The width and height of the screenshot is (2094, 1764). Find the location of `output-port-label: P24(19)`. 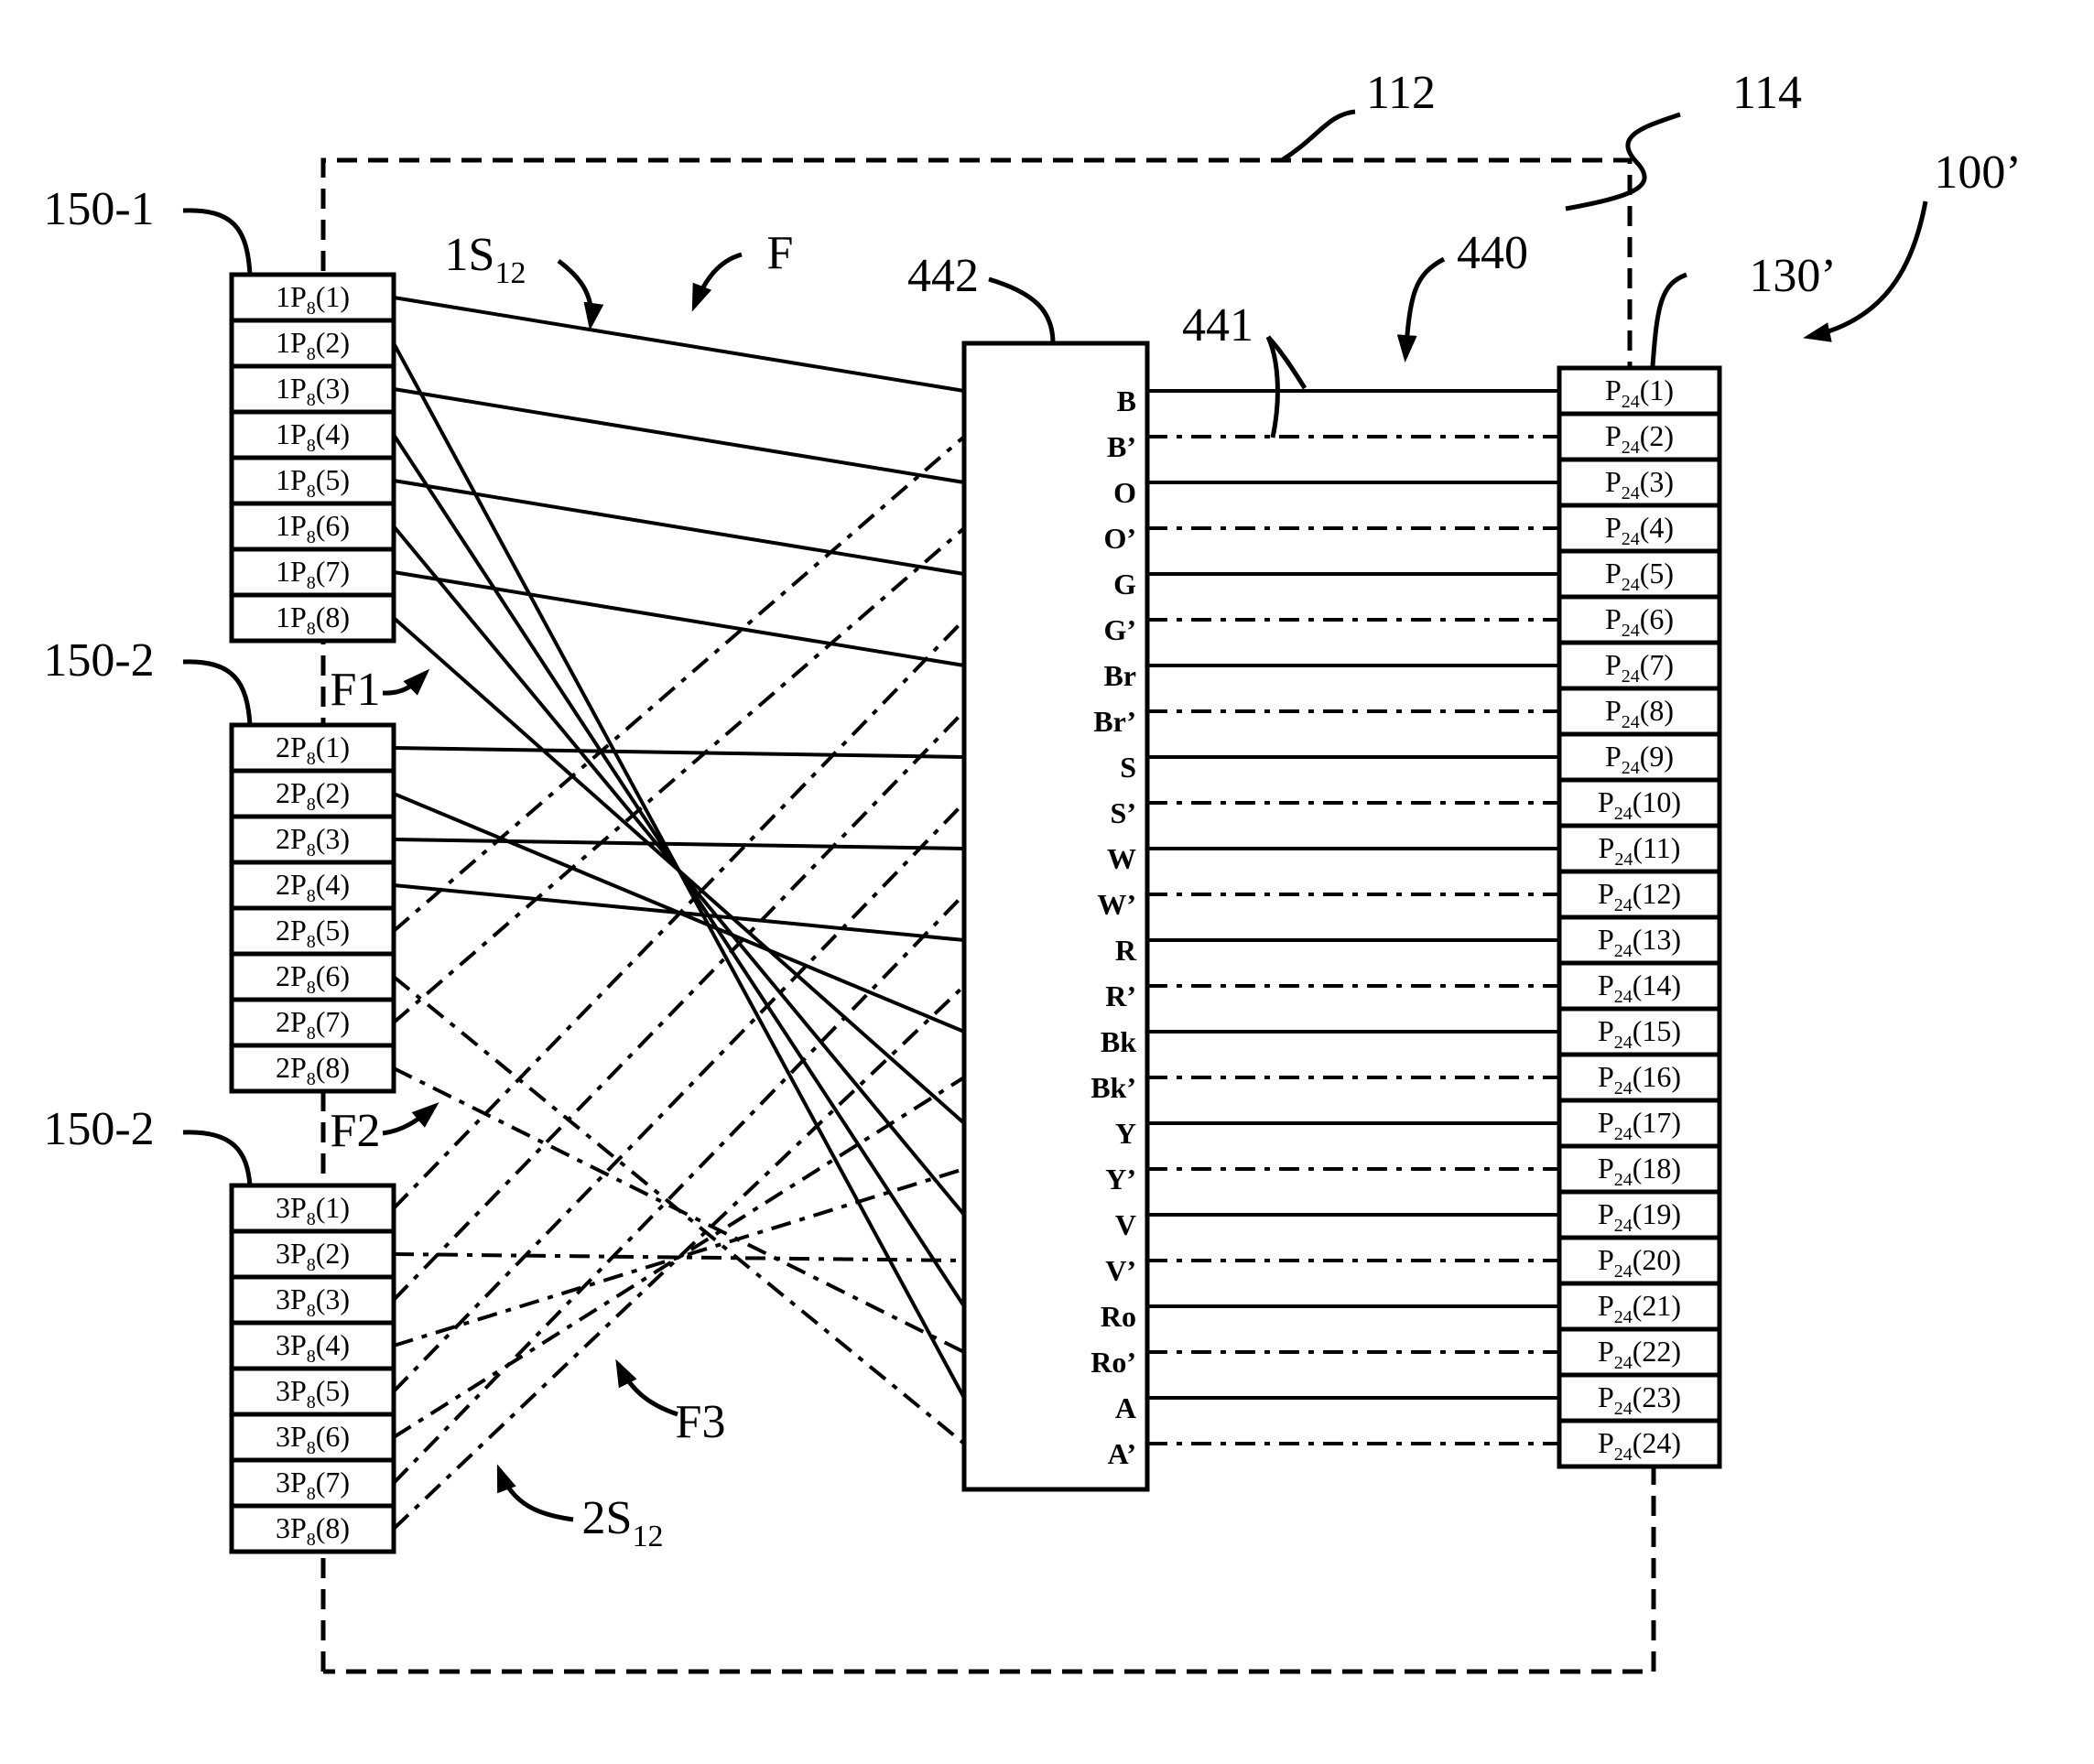

output-port-label: P24(19) is located at coordinates (1639, 1216).